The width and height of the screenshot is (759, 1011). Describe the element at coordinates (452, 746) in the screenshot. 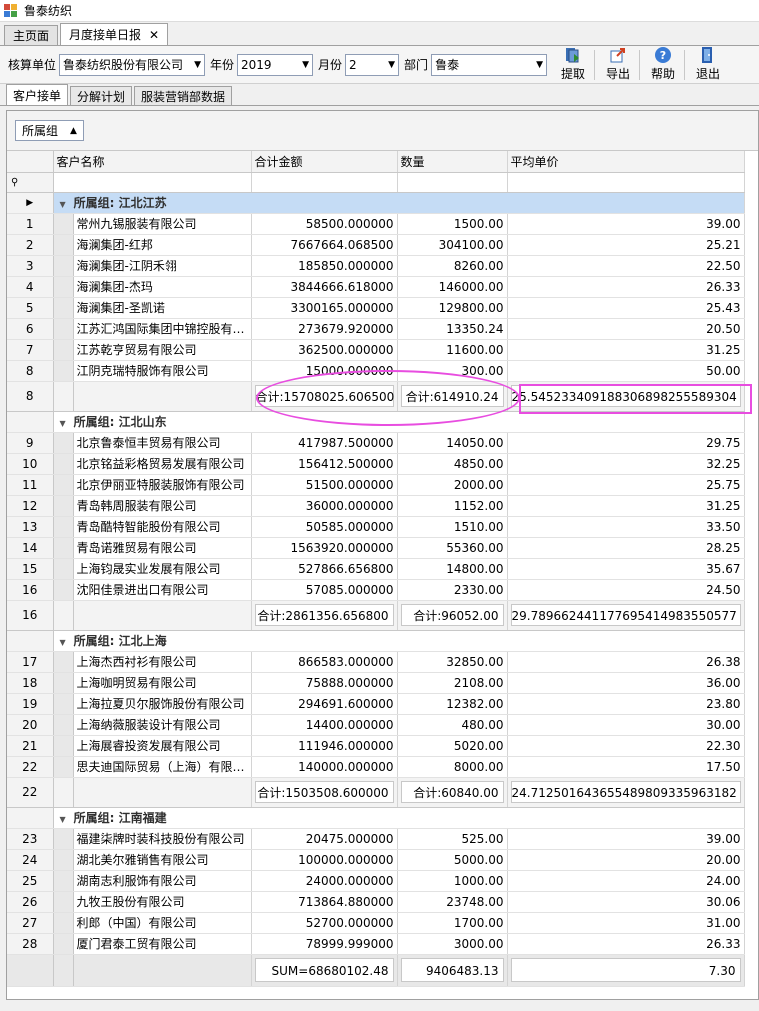

I see `cell-qty: 5020.00` at that location.